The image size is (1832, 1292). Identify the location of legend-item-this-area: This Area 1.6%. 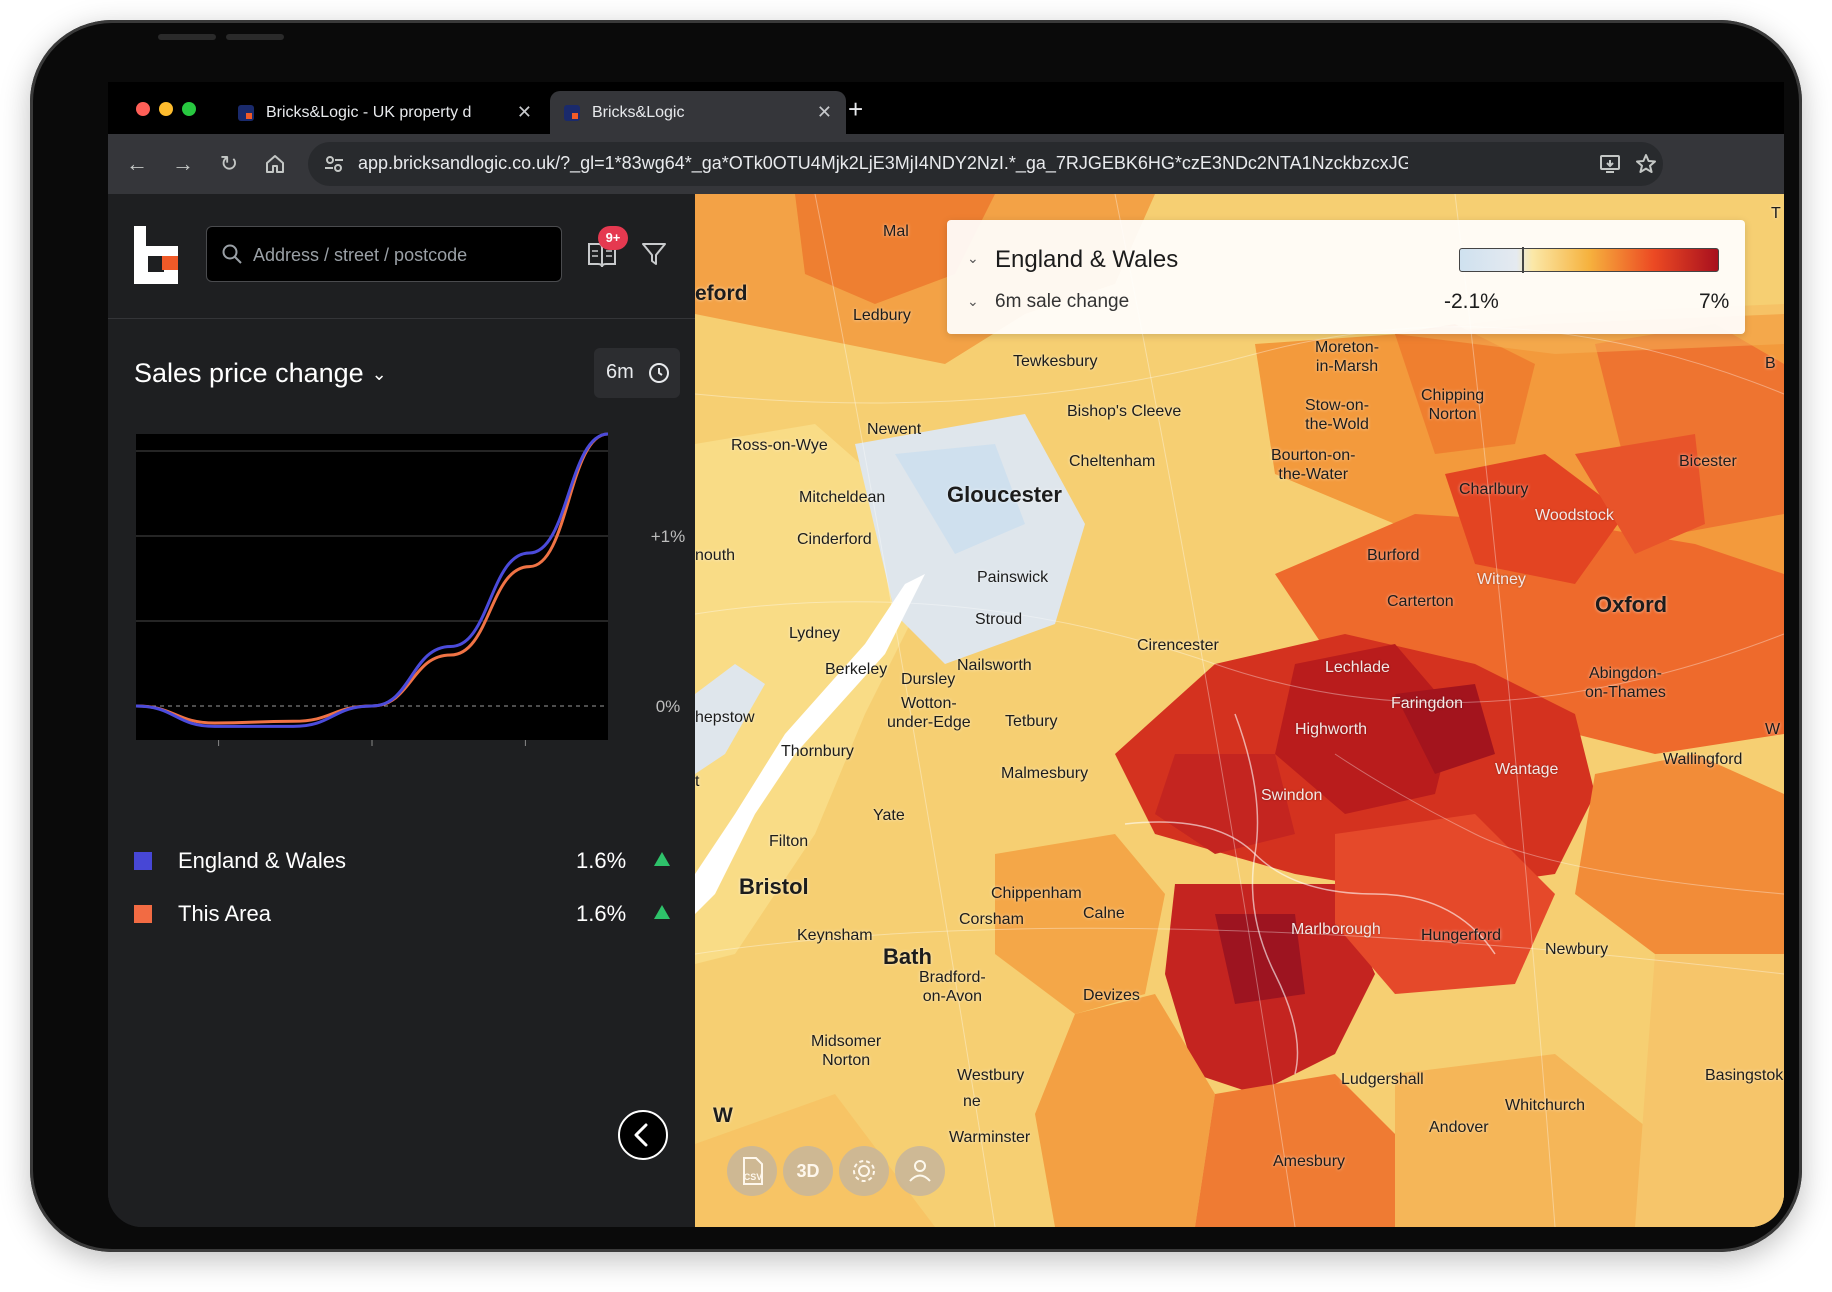
(404, 915).